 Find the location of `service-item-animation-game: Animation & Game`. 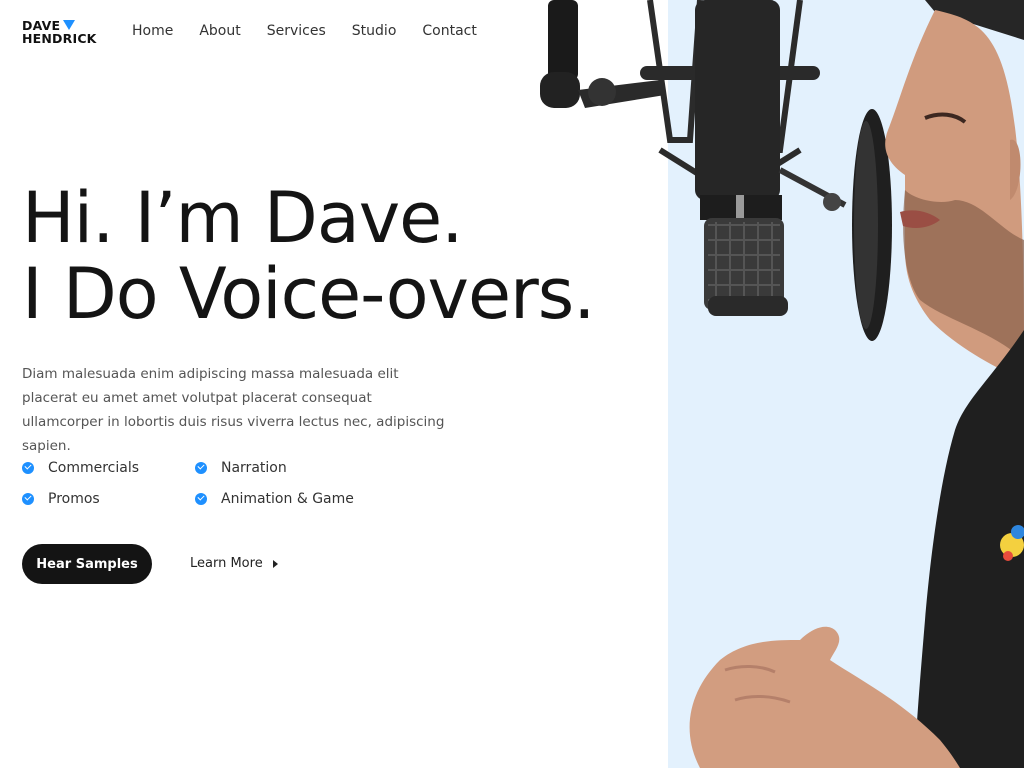

service-item-animation-game: Animation & Game is located at coordinates (274, 499).